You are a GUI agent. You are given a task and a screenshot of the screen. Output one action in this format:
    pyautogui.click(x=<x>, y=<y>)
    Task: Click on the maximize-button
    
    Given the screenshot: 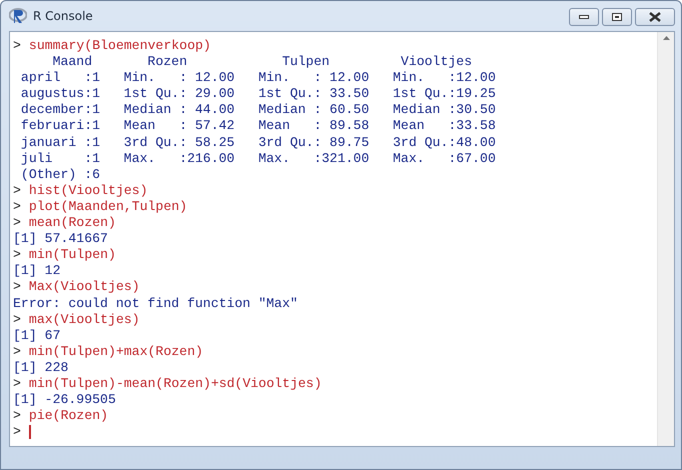 What is the action you would take?
    pyautogui.click(x=617, y=17)
    